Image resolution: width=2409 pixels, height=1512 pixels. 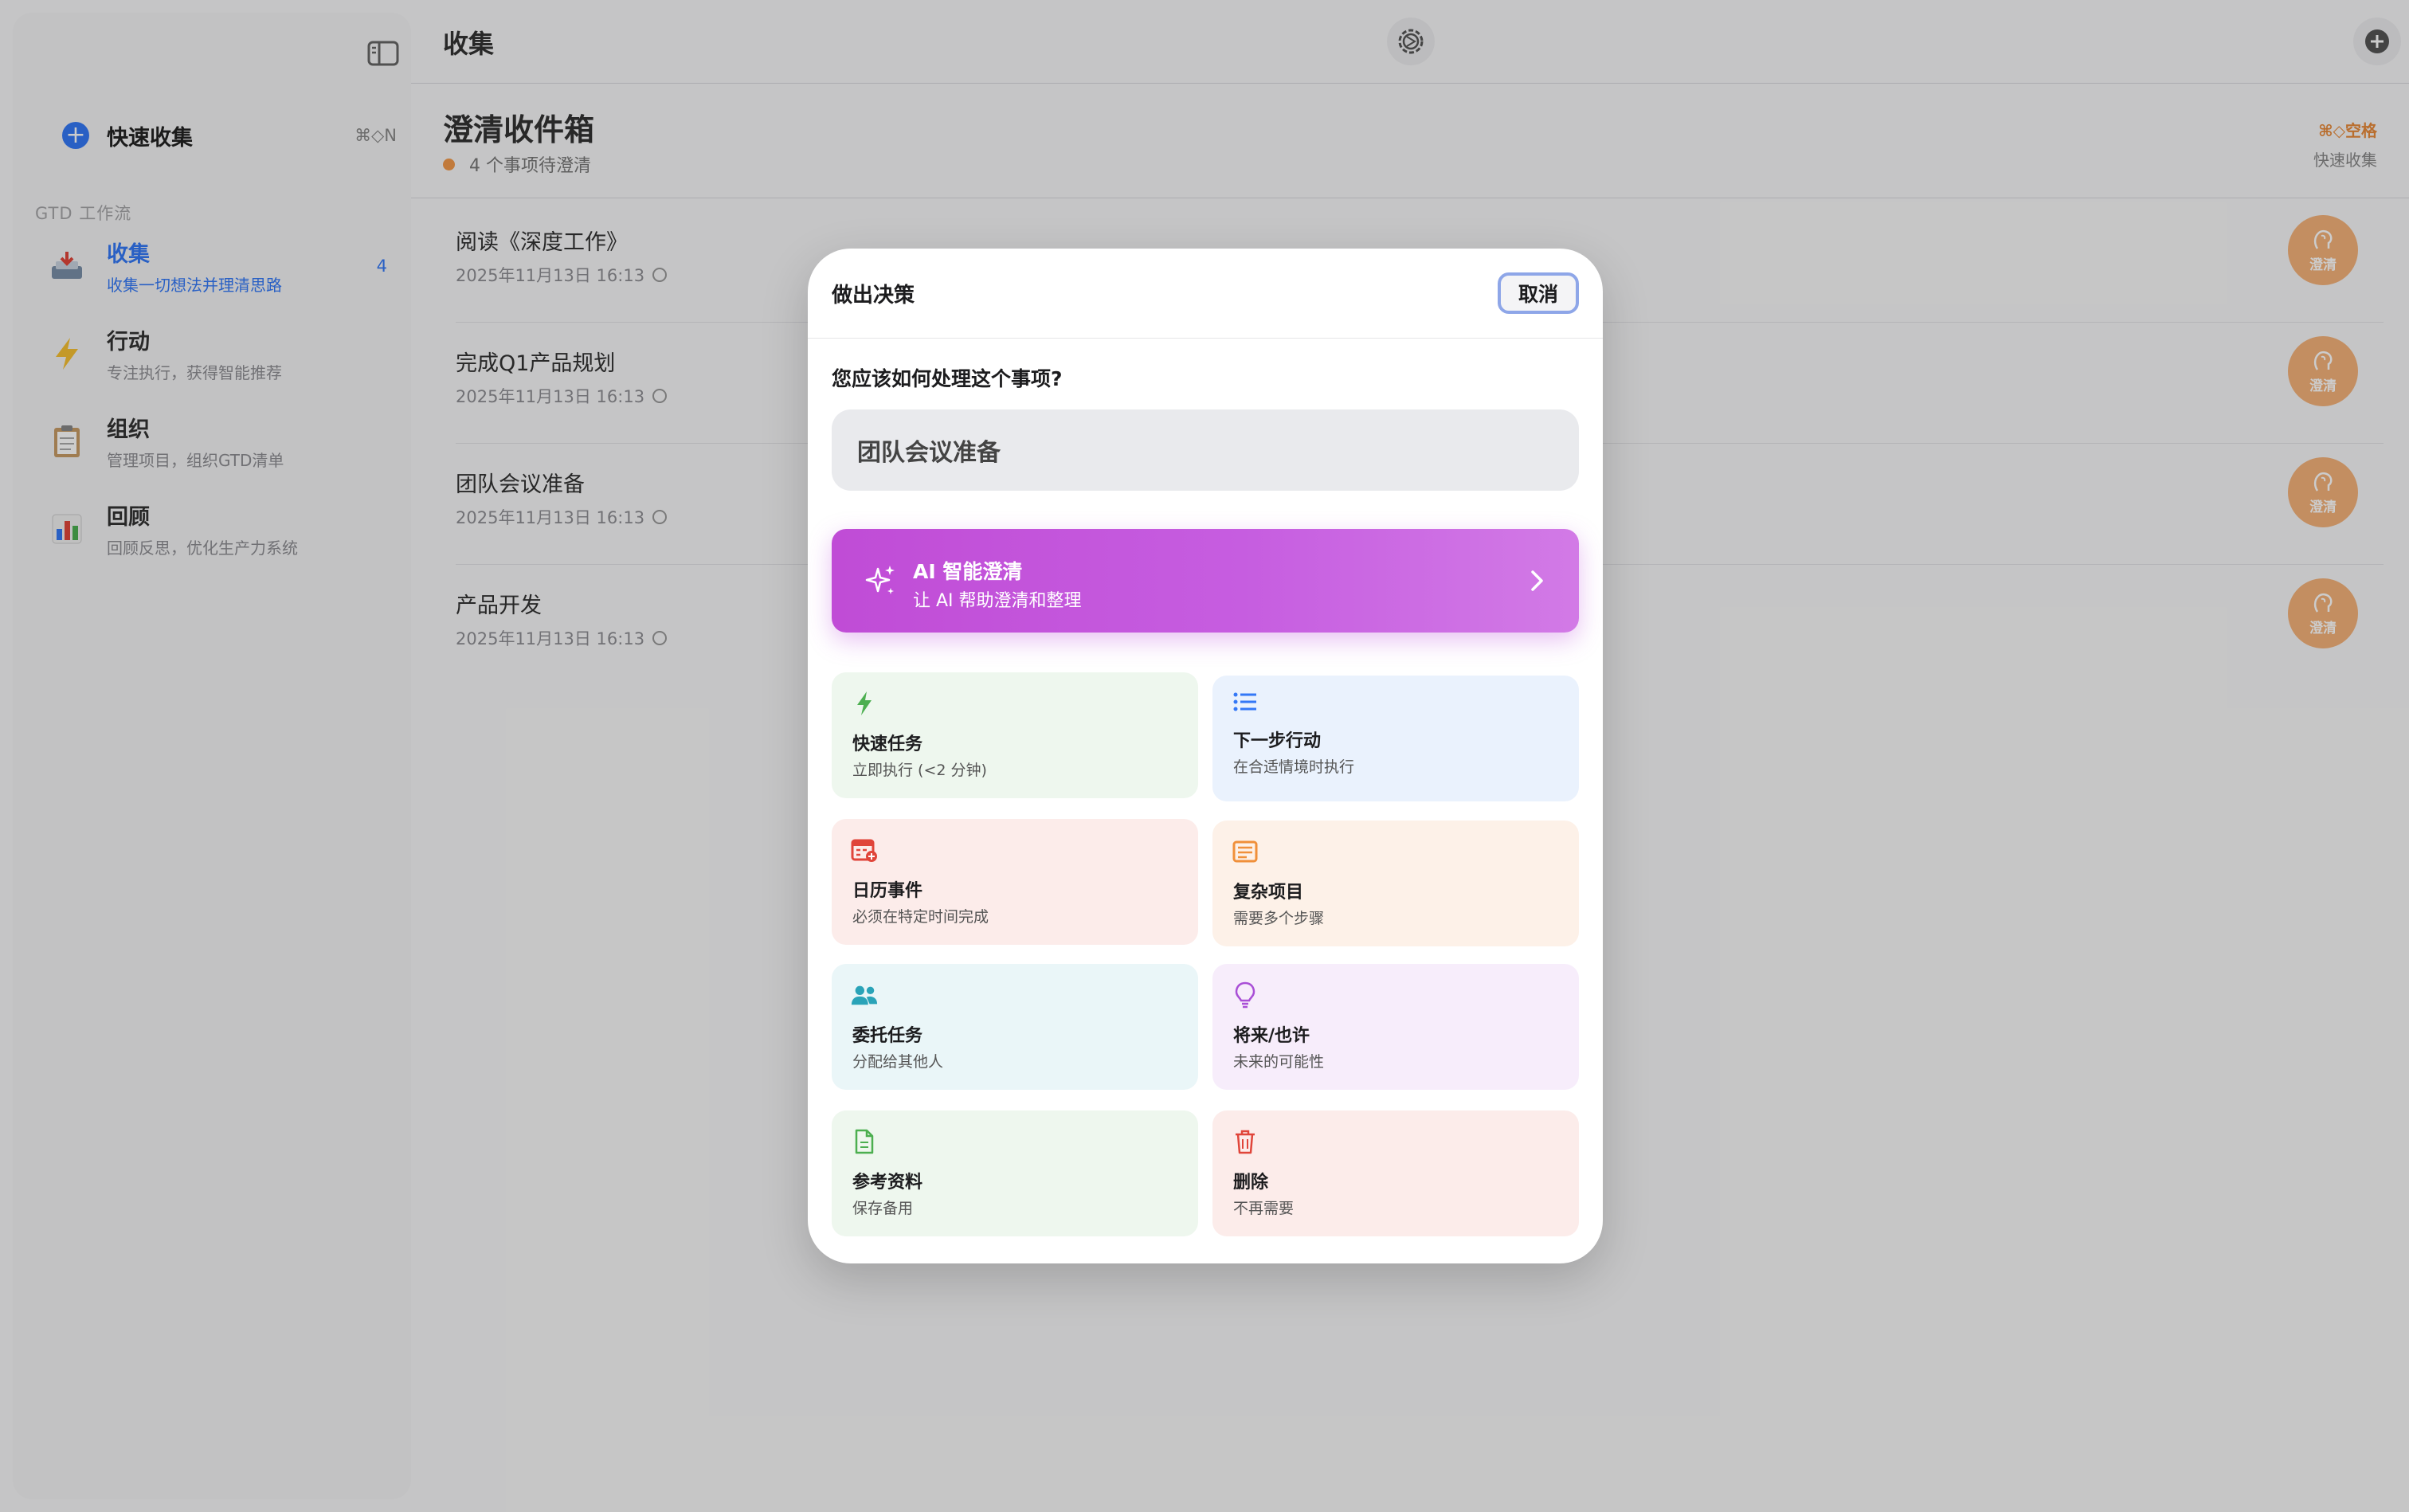 I want to click on option-subtitle: 分配给其他人, so click(x=898, y=1062).